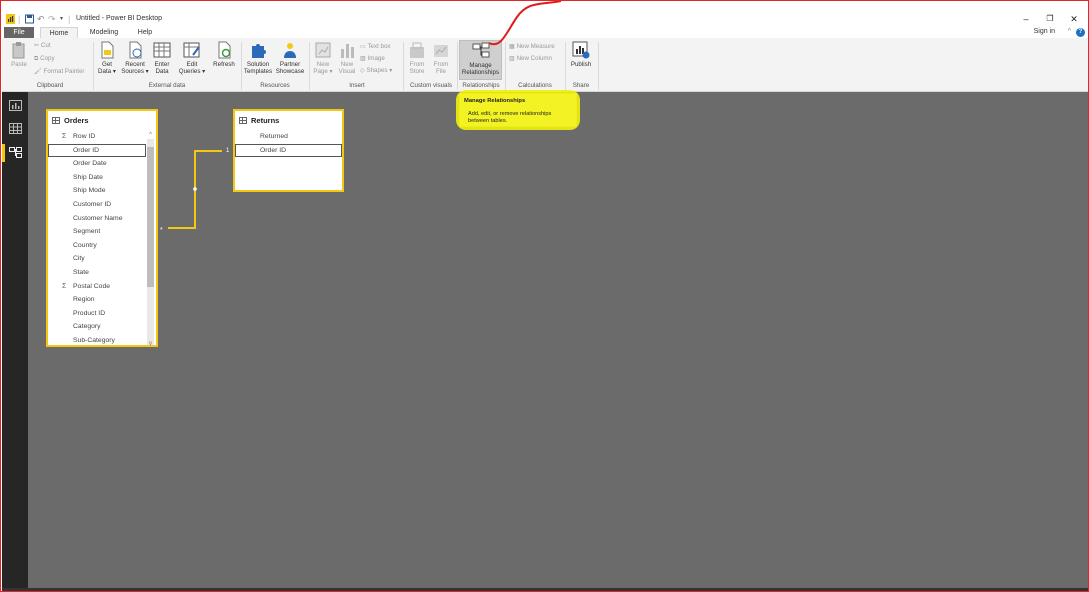 The width and height of the screenshot is (1089, 592). I want to click on table-field: Σ Row ID, so click(79, 136).